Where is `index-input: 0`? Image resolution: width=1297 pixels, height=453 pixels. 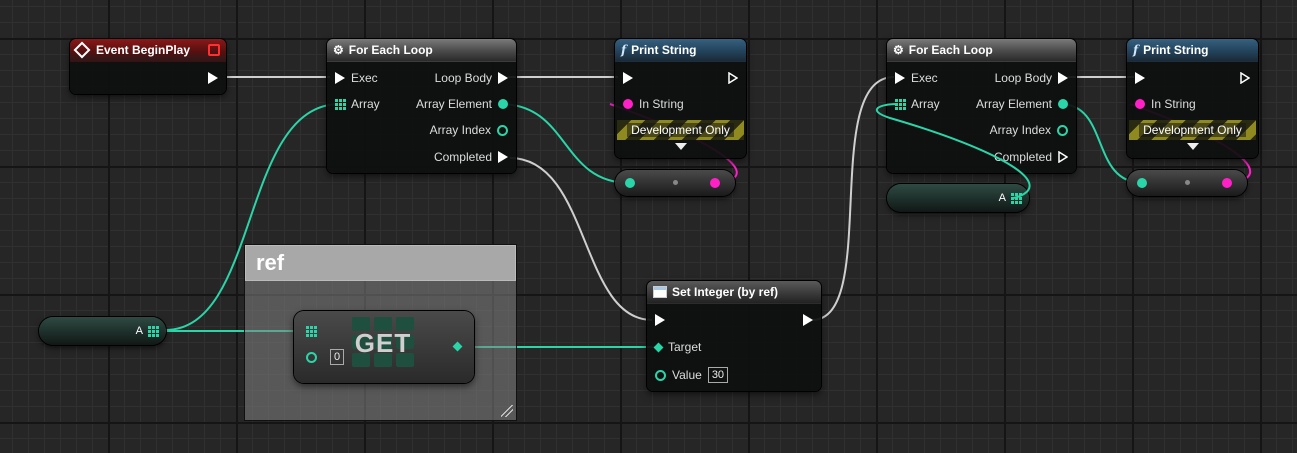 index-input: 0 is located at coordinates (337, 357).